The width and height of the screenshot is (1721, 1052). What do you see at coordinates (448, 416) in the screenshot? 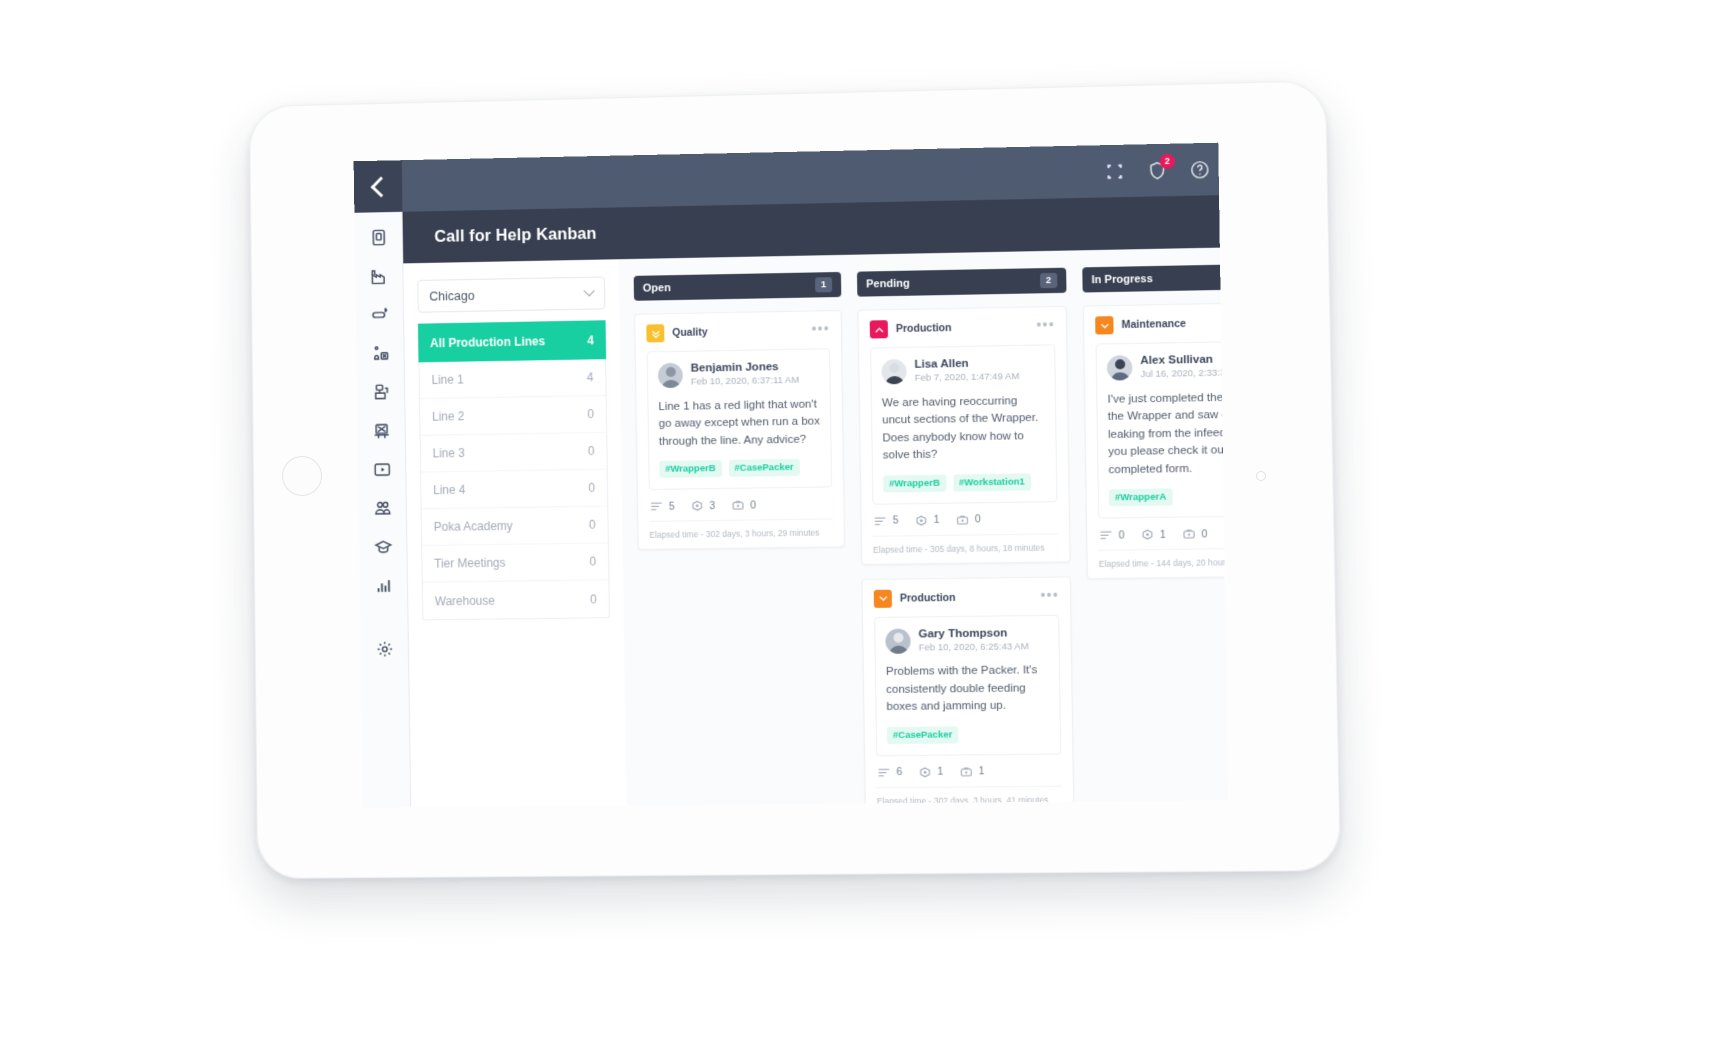
I see `line-item-label: Line 2` at bounding box center [448, 416].